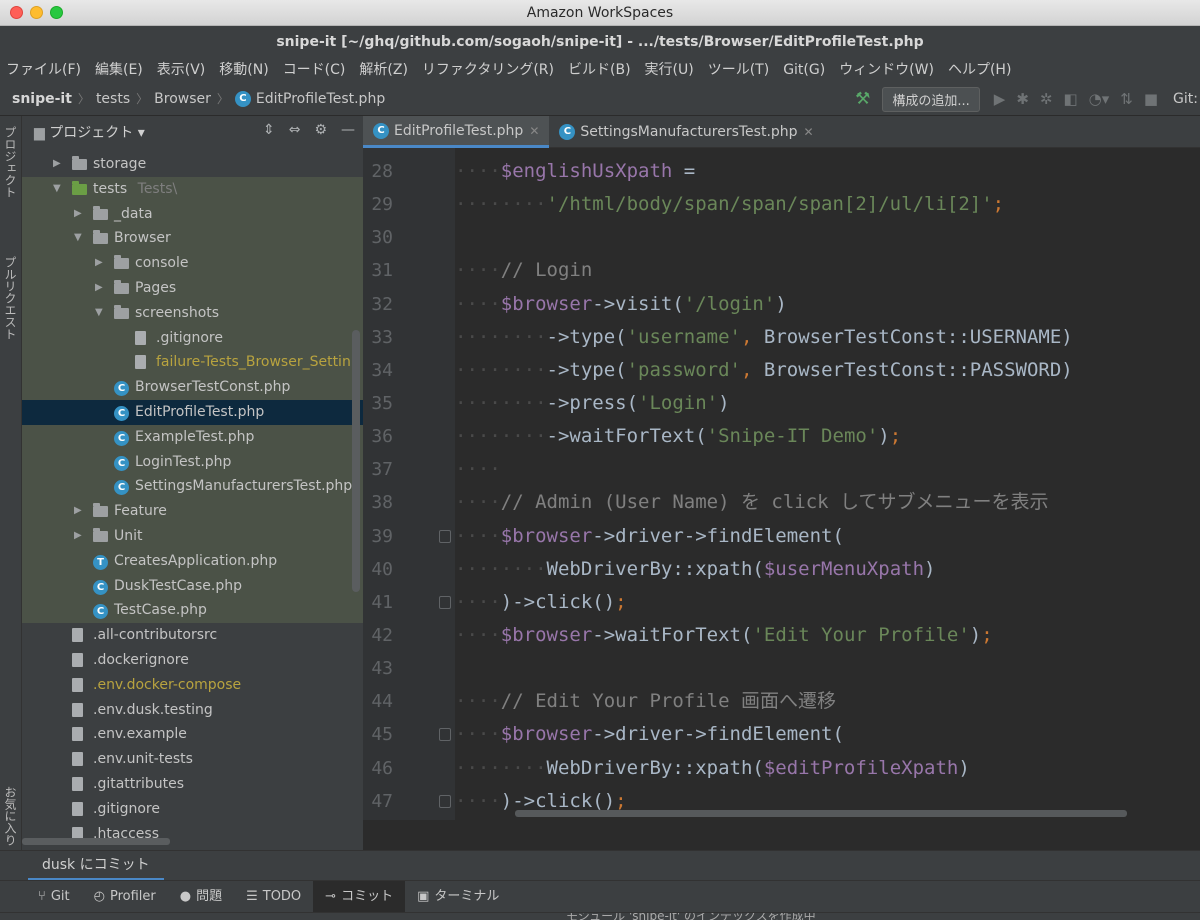 The width and height of the screenshot is (1200, 920). Describe the element at coordinates (125, 897) in the screenshot. I see `tool-window-2: ◴ Profiler` at that location.